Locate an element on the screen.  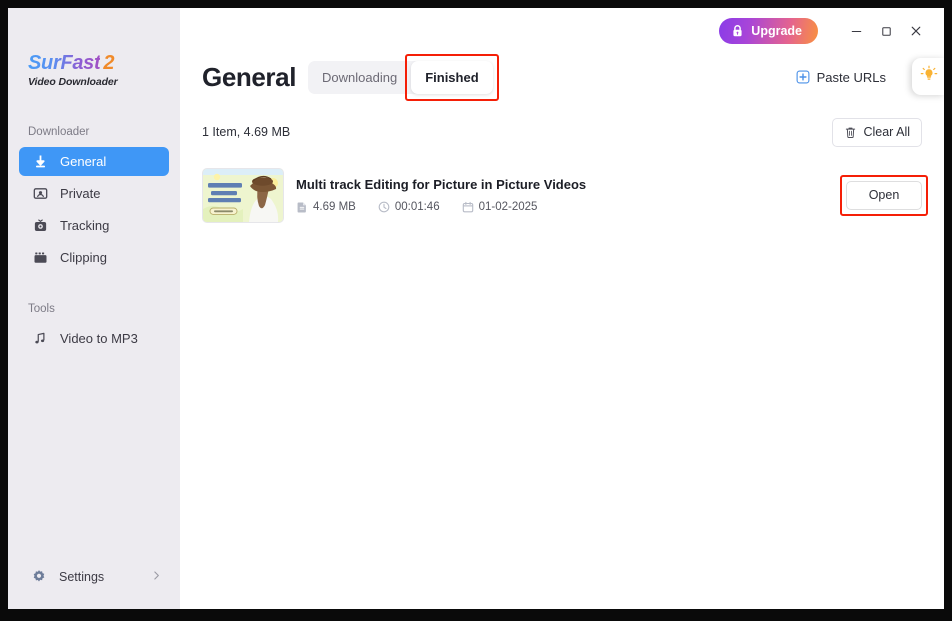
sidebar-item-settings: Settings is located at coordinates (94, 577).